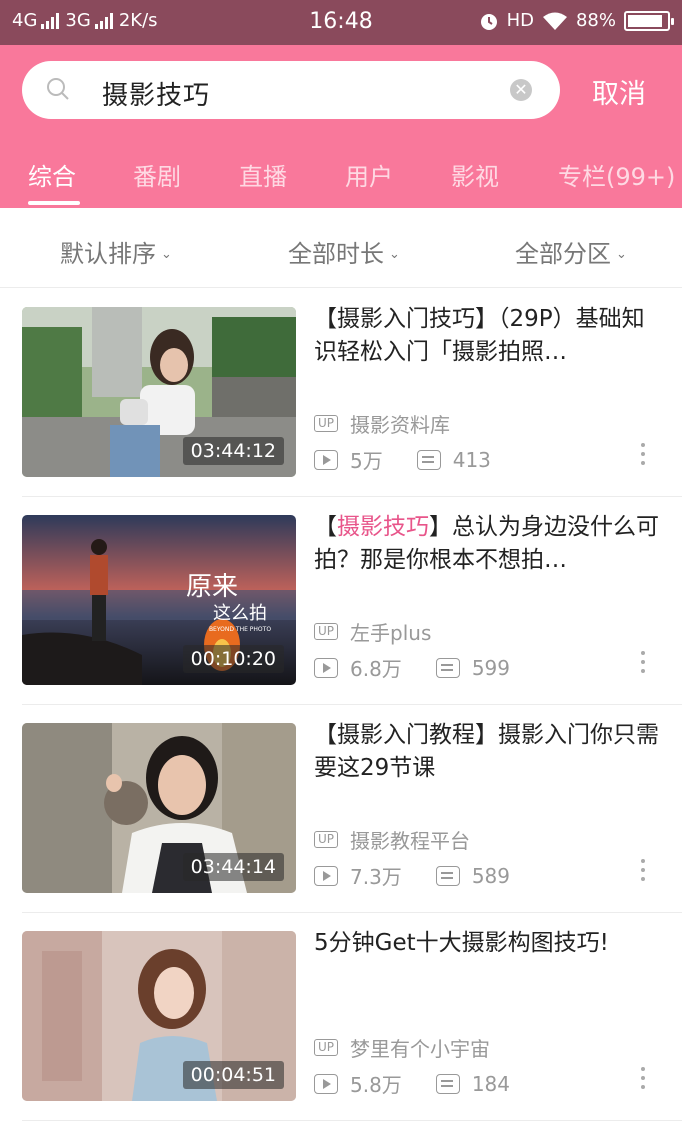 Image resolution: width=682 pixels, height=1127 pixels. Describe the element at coordinates (156, 93) in the screenshot. I see `search-input: 摄影技巧` at that location.